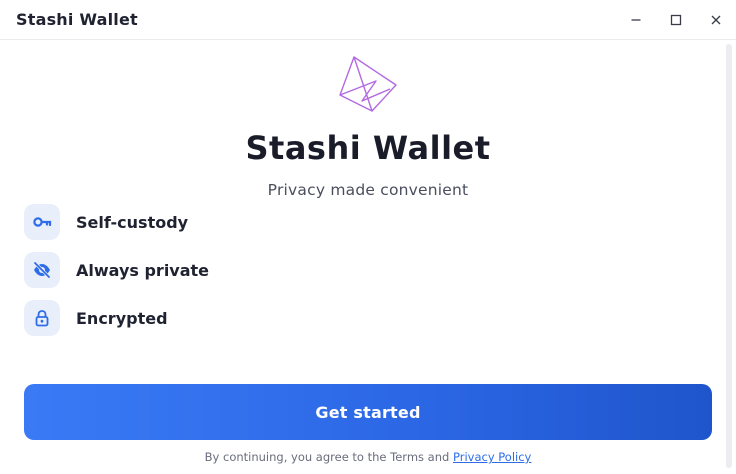 The height and width of the screenshot is (474, 736). Describe the element at coordinates (143, 270) in the screenshot. I see `feature-label: Always private` at that location.